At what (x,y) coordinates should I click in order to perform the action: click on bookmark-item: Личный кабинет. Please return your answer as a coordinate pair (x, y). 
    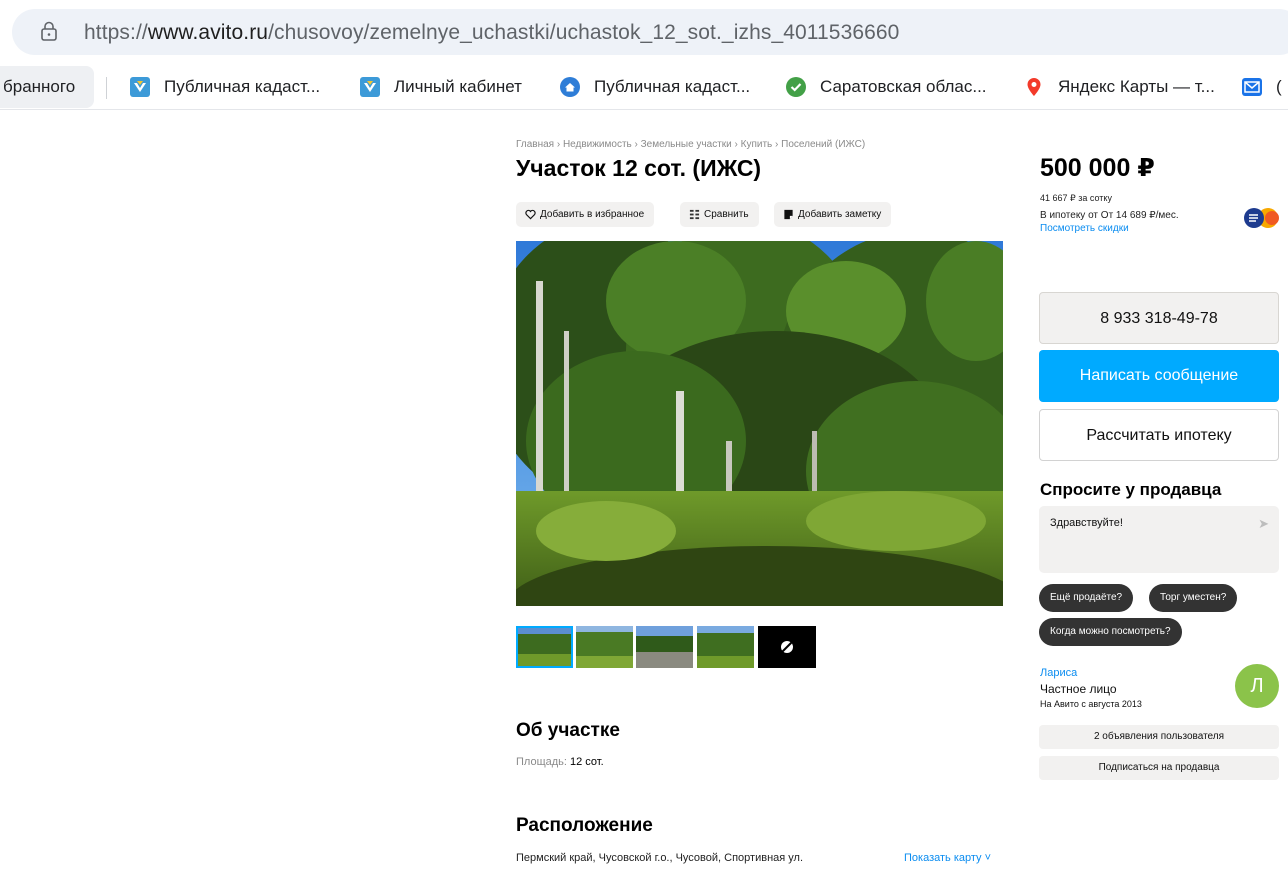
    Looking at the image, I should click on (450, 87).